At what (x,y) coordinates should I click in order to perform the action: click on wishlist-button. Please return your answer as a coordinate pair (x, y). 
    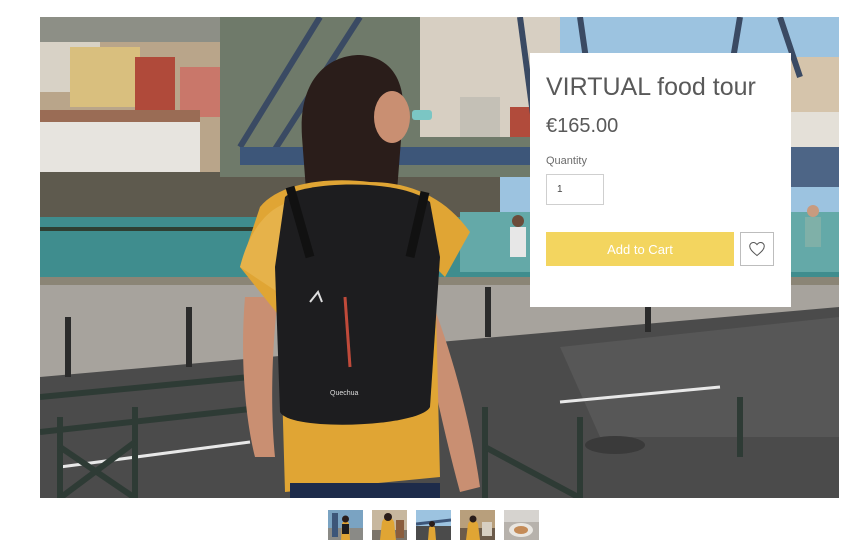
    Looking at the image, I should click on (757, 249).